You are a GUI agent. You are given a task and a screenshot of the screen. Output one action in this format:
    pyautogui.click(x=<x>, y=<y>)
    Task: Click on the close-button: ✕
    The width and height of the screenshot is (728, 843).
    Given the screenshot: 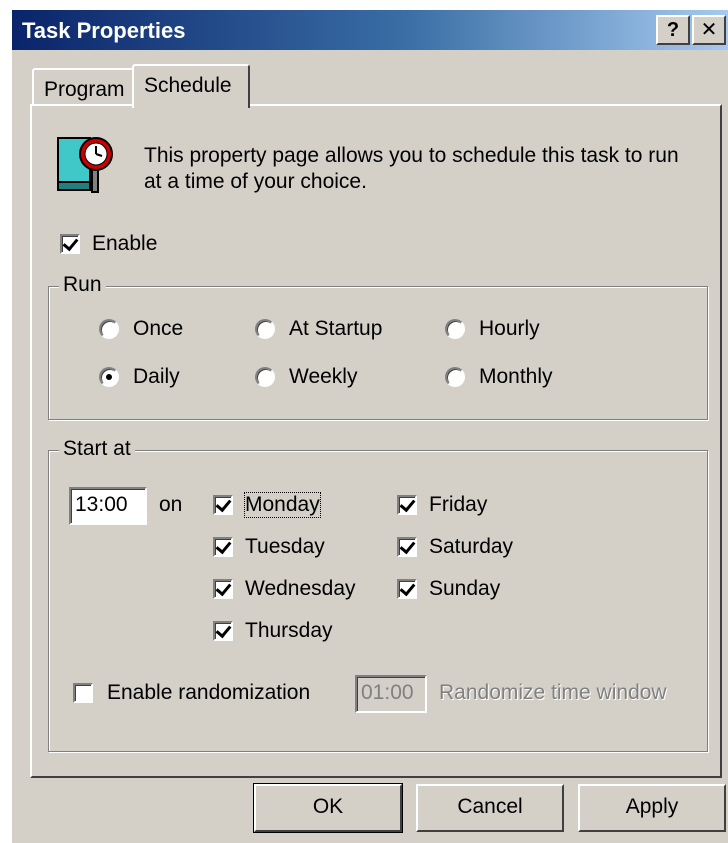 What is the action you would take?
    pyautogui.click(x=709, y=30)
    